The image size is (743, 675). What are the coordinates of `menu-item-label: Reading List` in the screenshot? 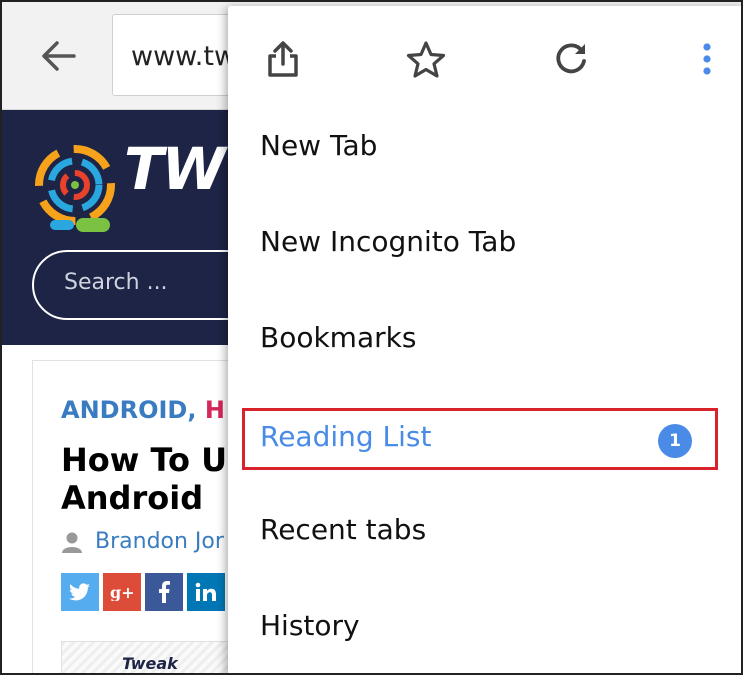 It's located at (346, 436).